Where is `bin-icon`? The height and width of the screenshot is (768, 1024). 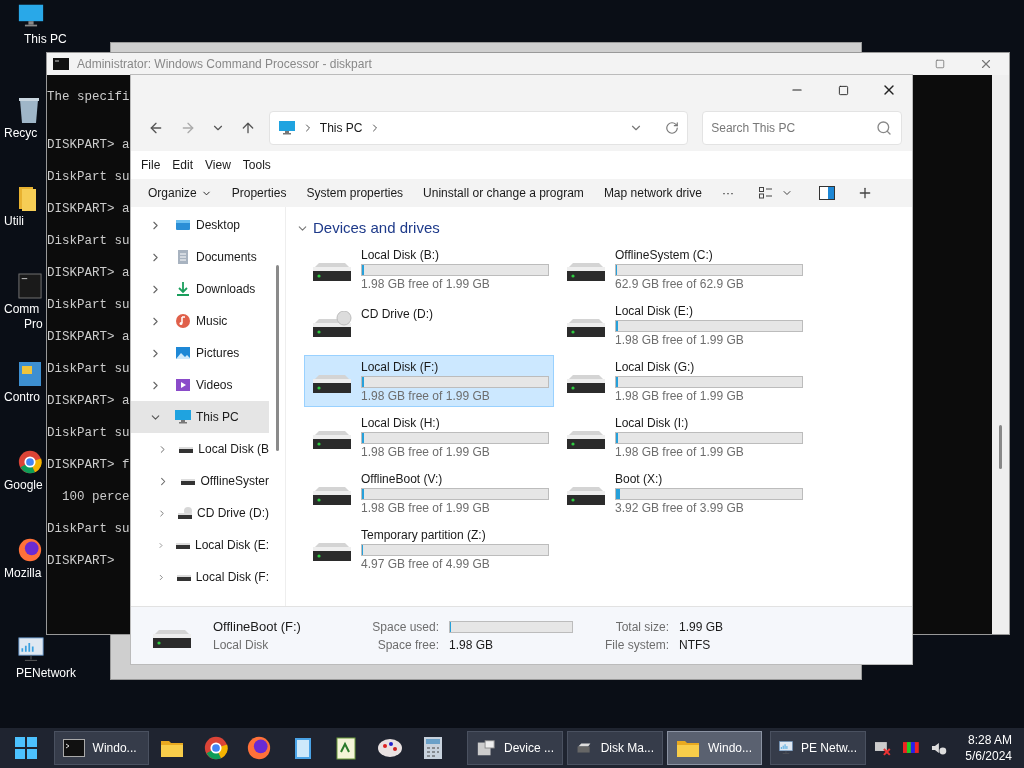
bin-icon is located at coordinates (29, 110).